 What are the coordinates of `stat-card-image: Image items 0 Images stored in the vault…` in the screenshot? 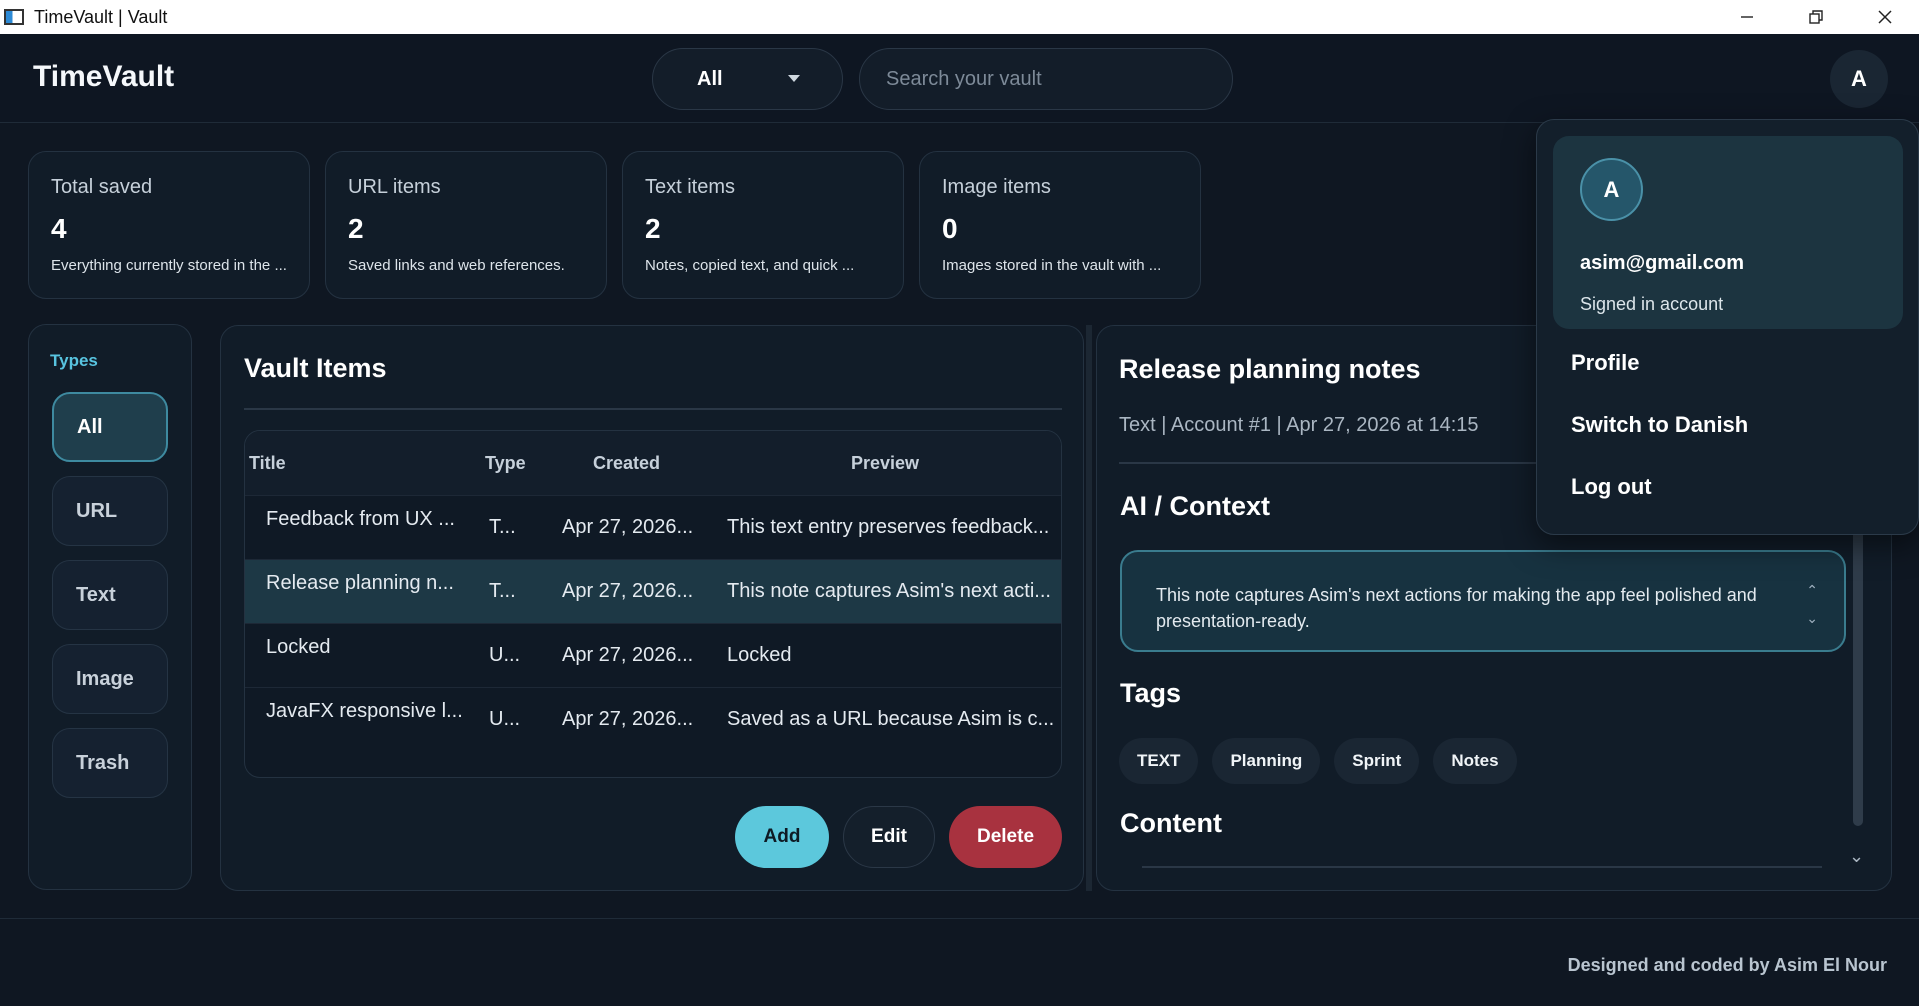 It's located at (1060, 225).